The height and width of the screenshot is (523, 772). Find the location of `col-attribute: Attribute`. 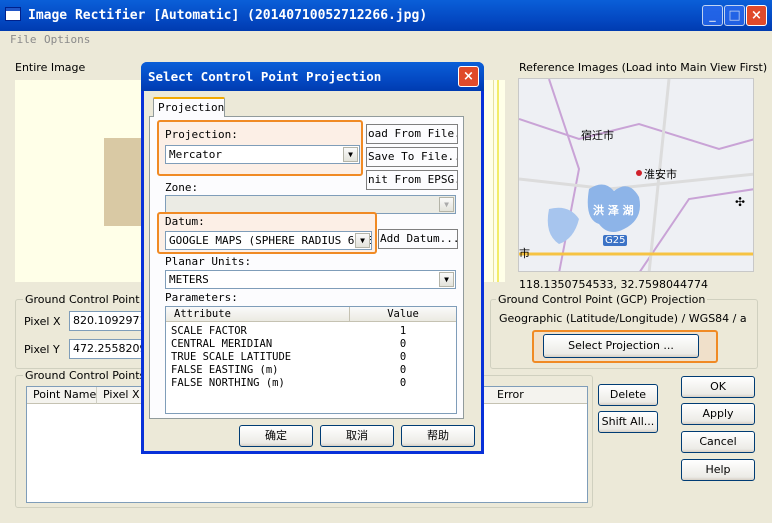

col-attribute: Attribute is located at coordinates (258, 314).